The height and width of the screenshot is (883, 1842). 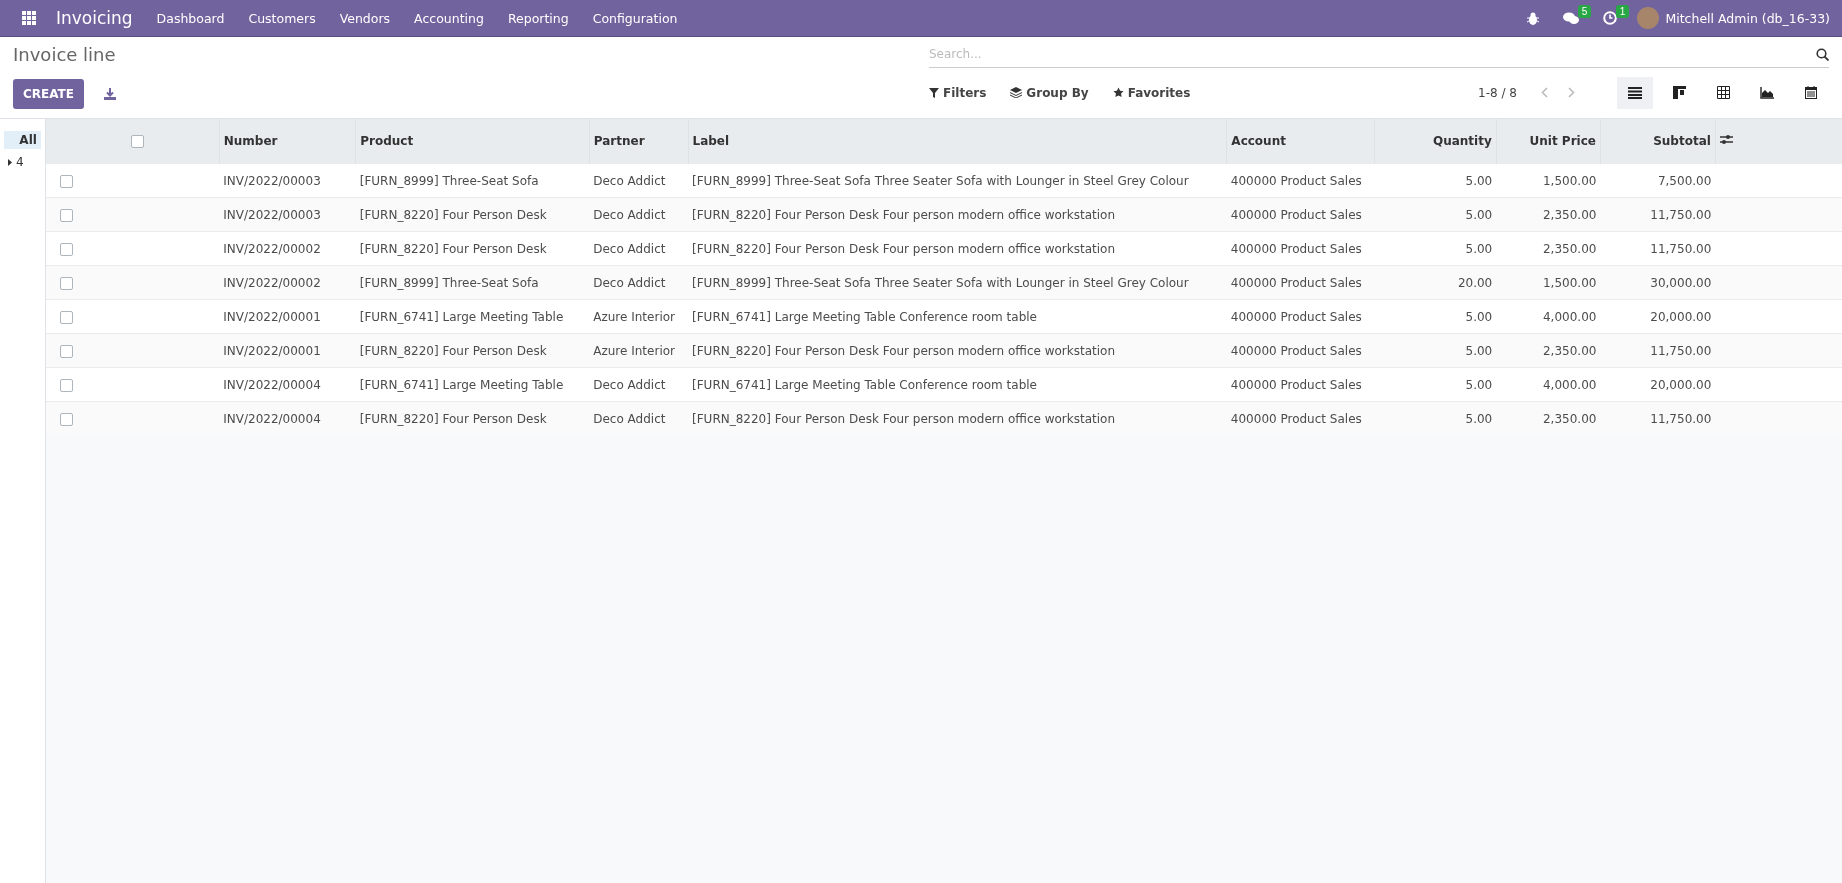 I want to click on count-badge: 5, so click(x=1584, y=11).